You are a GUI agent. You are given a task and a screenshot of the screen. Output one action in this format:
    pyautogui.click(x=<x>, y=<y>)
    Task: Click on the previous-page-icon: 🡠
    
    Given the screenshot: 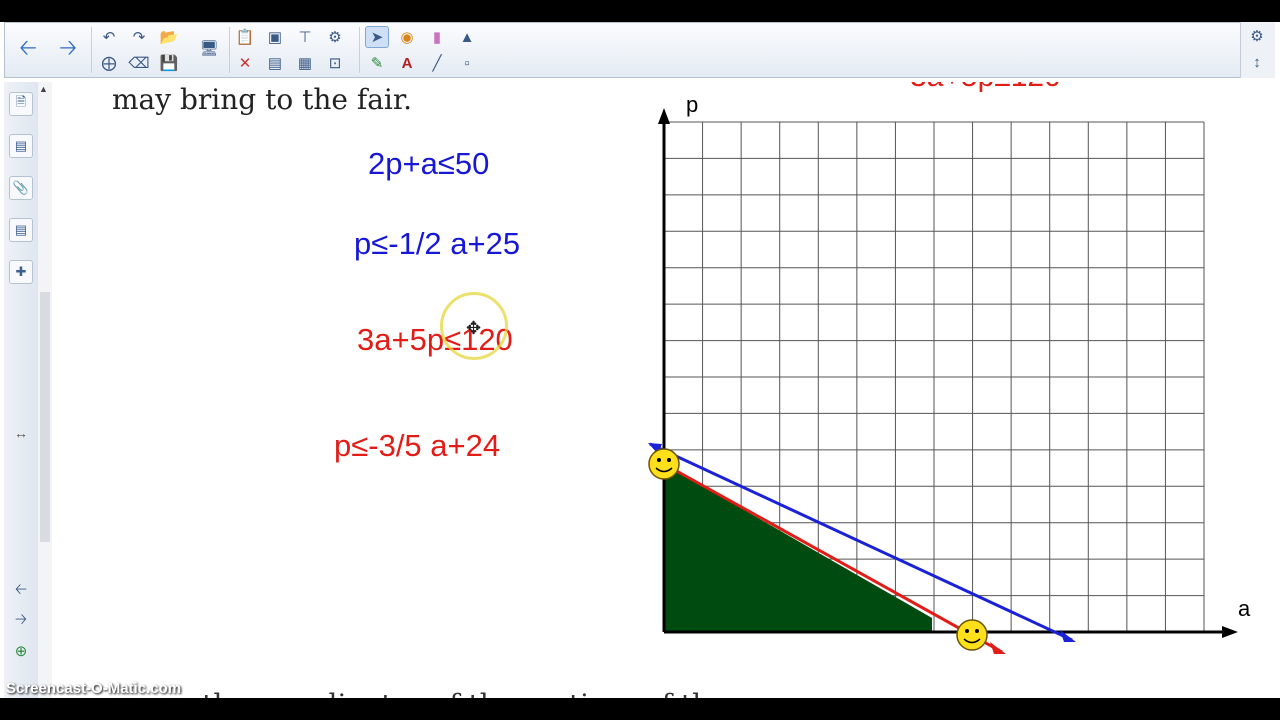 What is the action you would take?
    pyautogui.click(x=21, y=591)
    